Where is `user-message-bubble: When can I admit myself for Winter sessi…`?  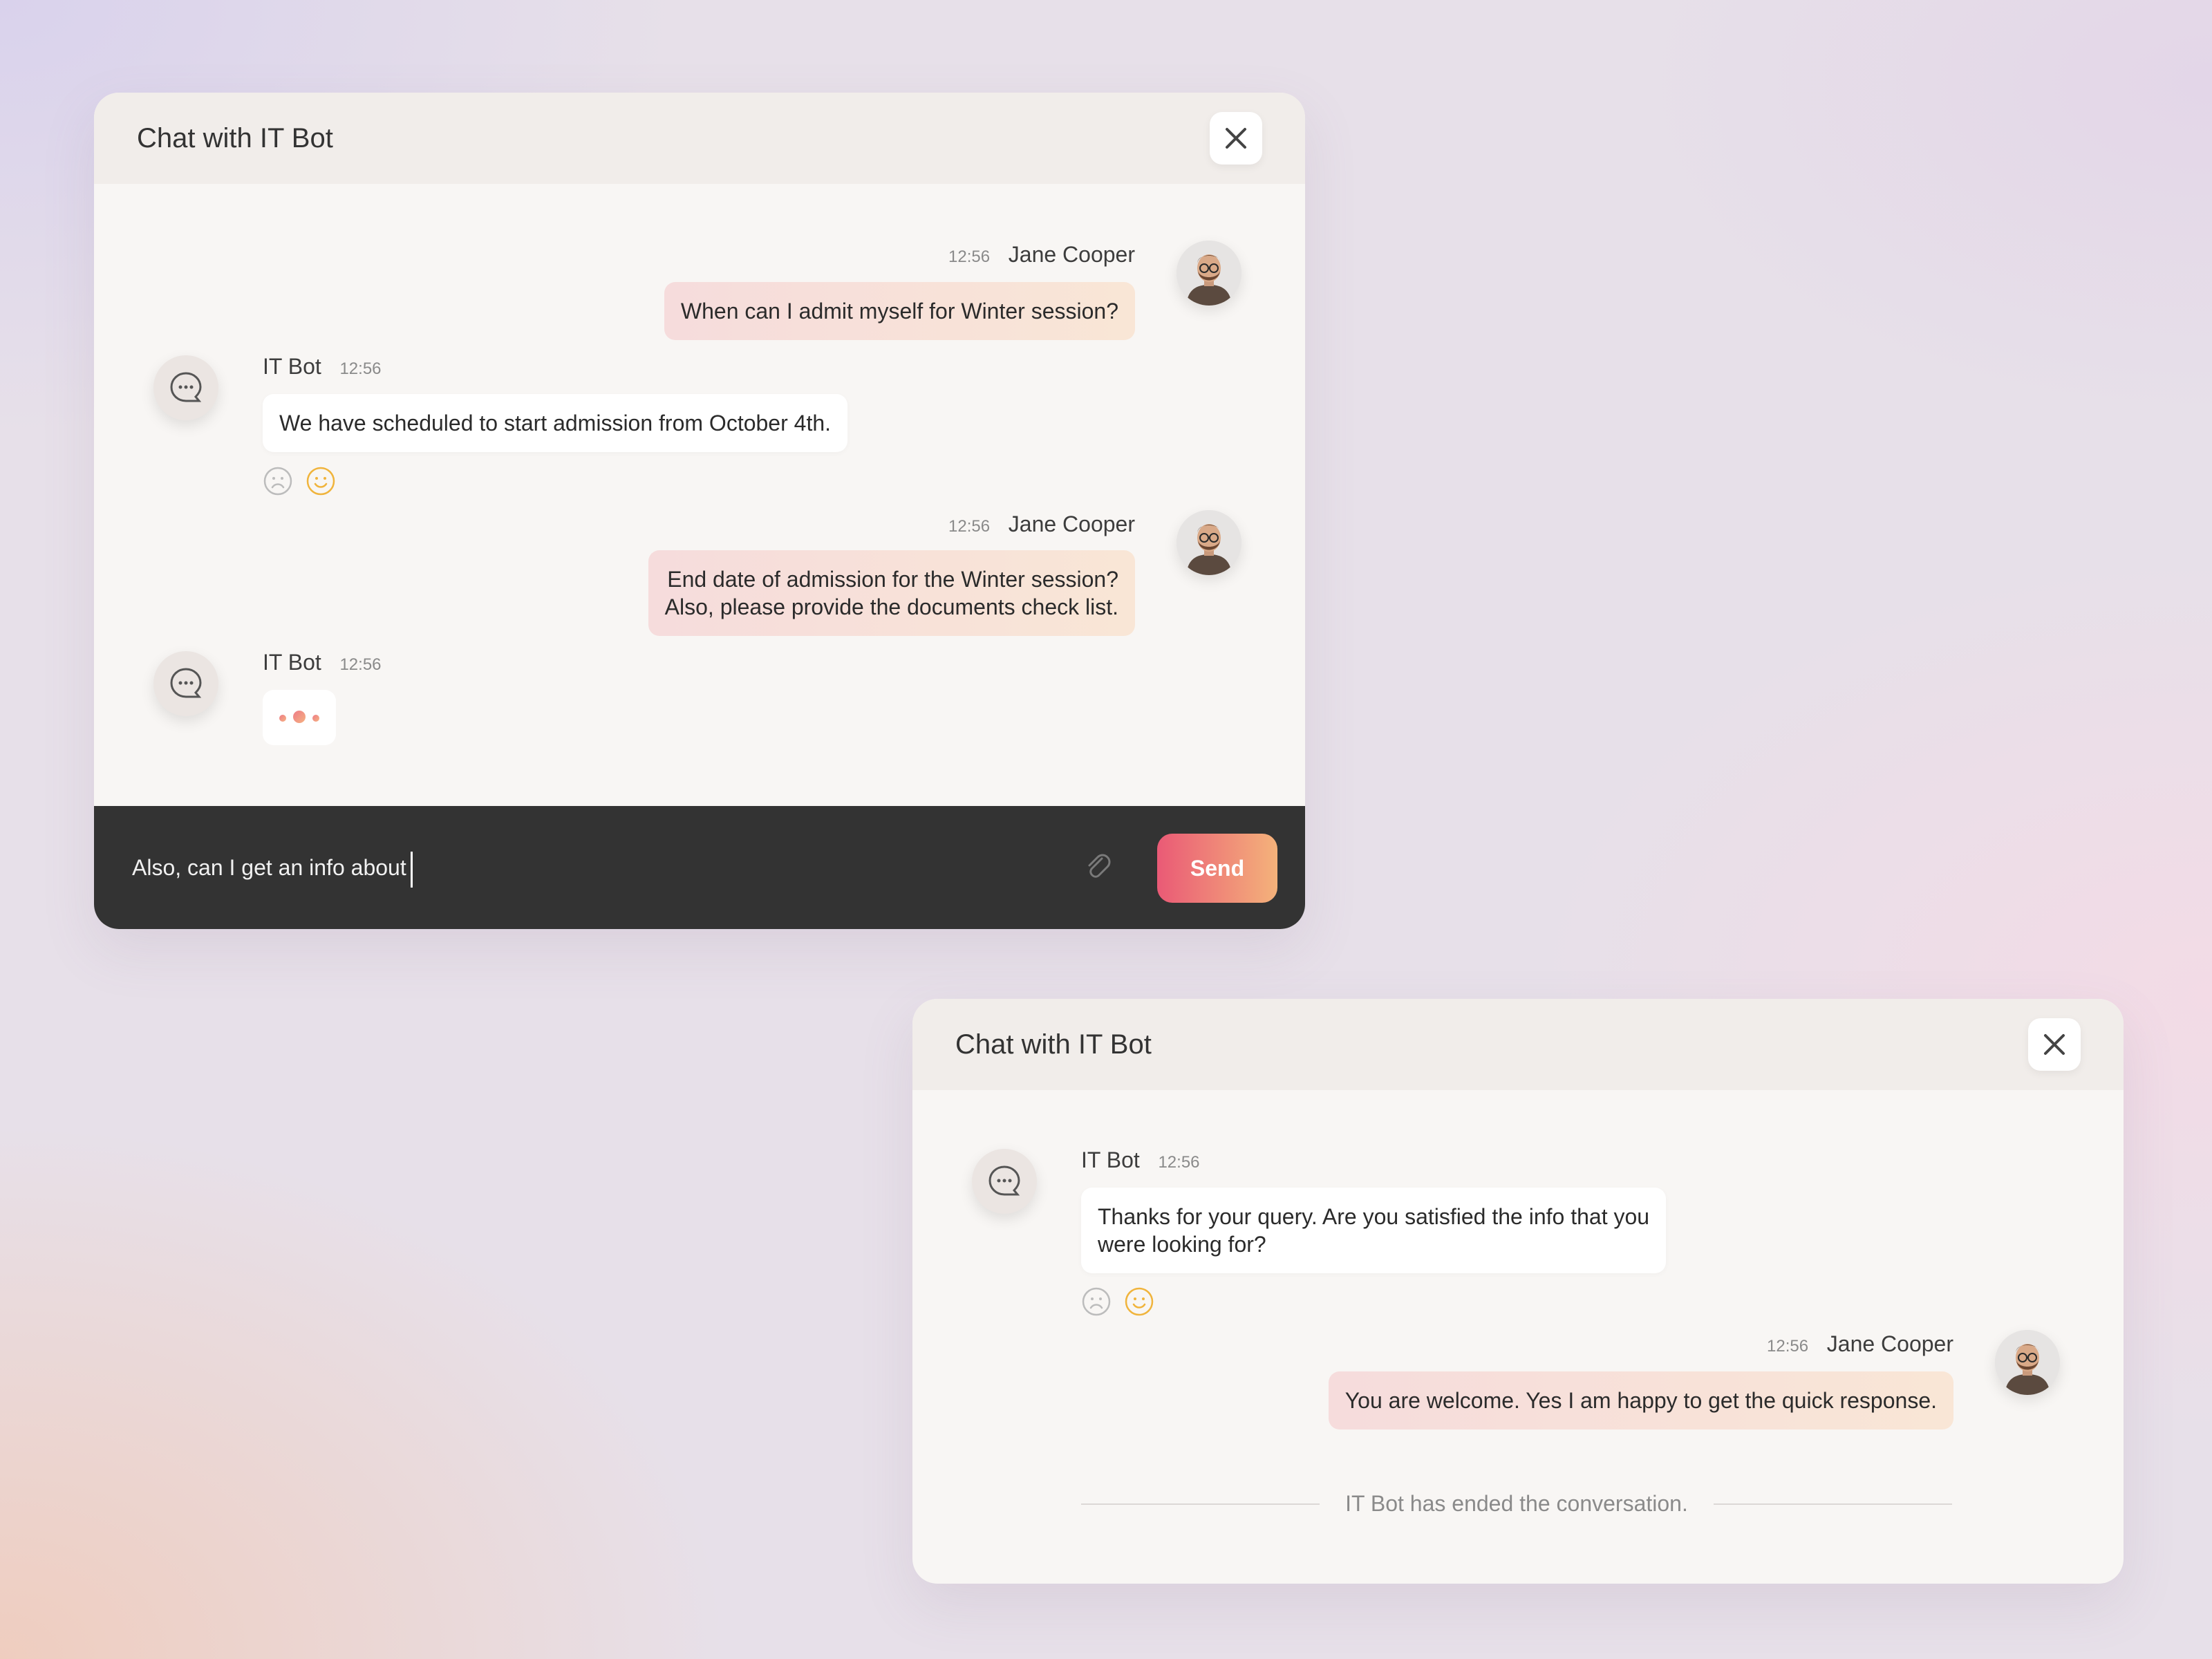 user-message-bubble: When can I admit myself for Winter sessi… is located at coordinates (899, 311).